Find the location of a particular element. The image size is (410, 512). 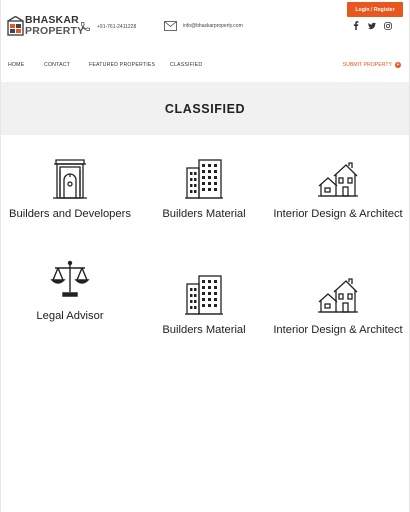

twitter-icon is located at coordinates (372, 25).